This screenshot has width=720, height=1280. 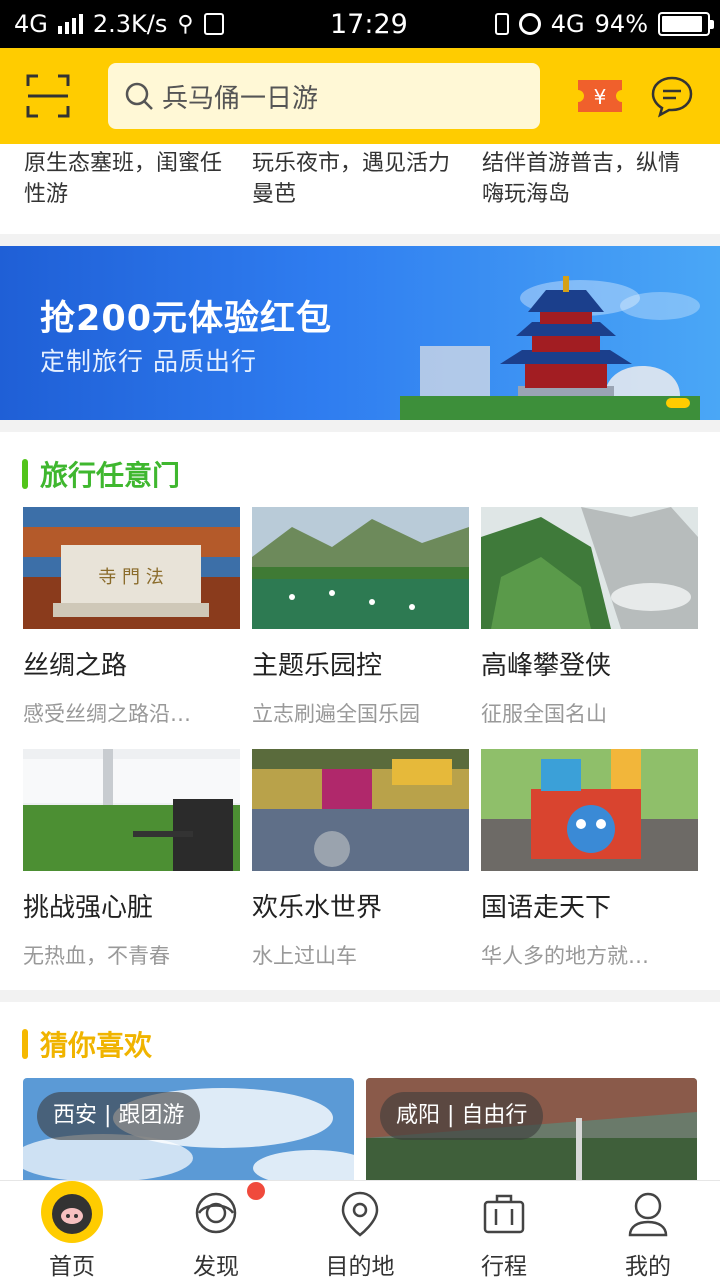 What do you see at coordinates (119, 1116) in the screenshot?
I see `recommend-tag: 西安 | 跟团游` at bounding box center [119, 1116].